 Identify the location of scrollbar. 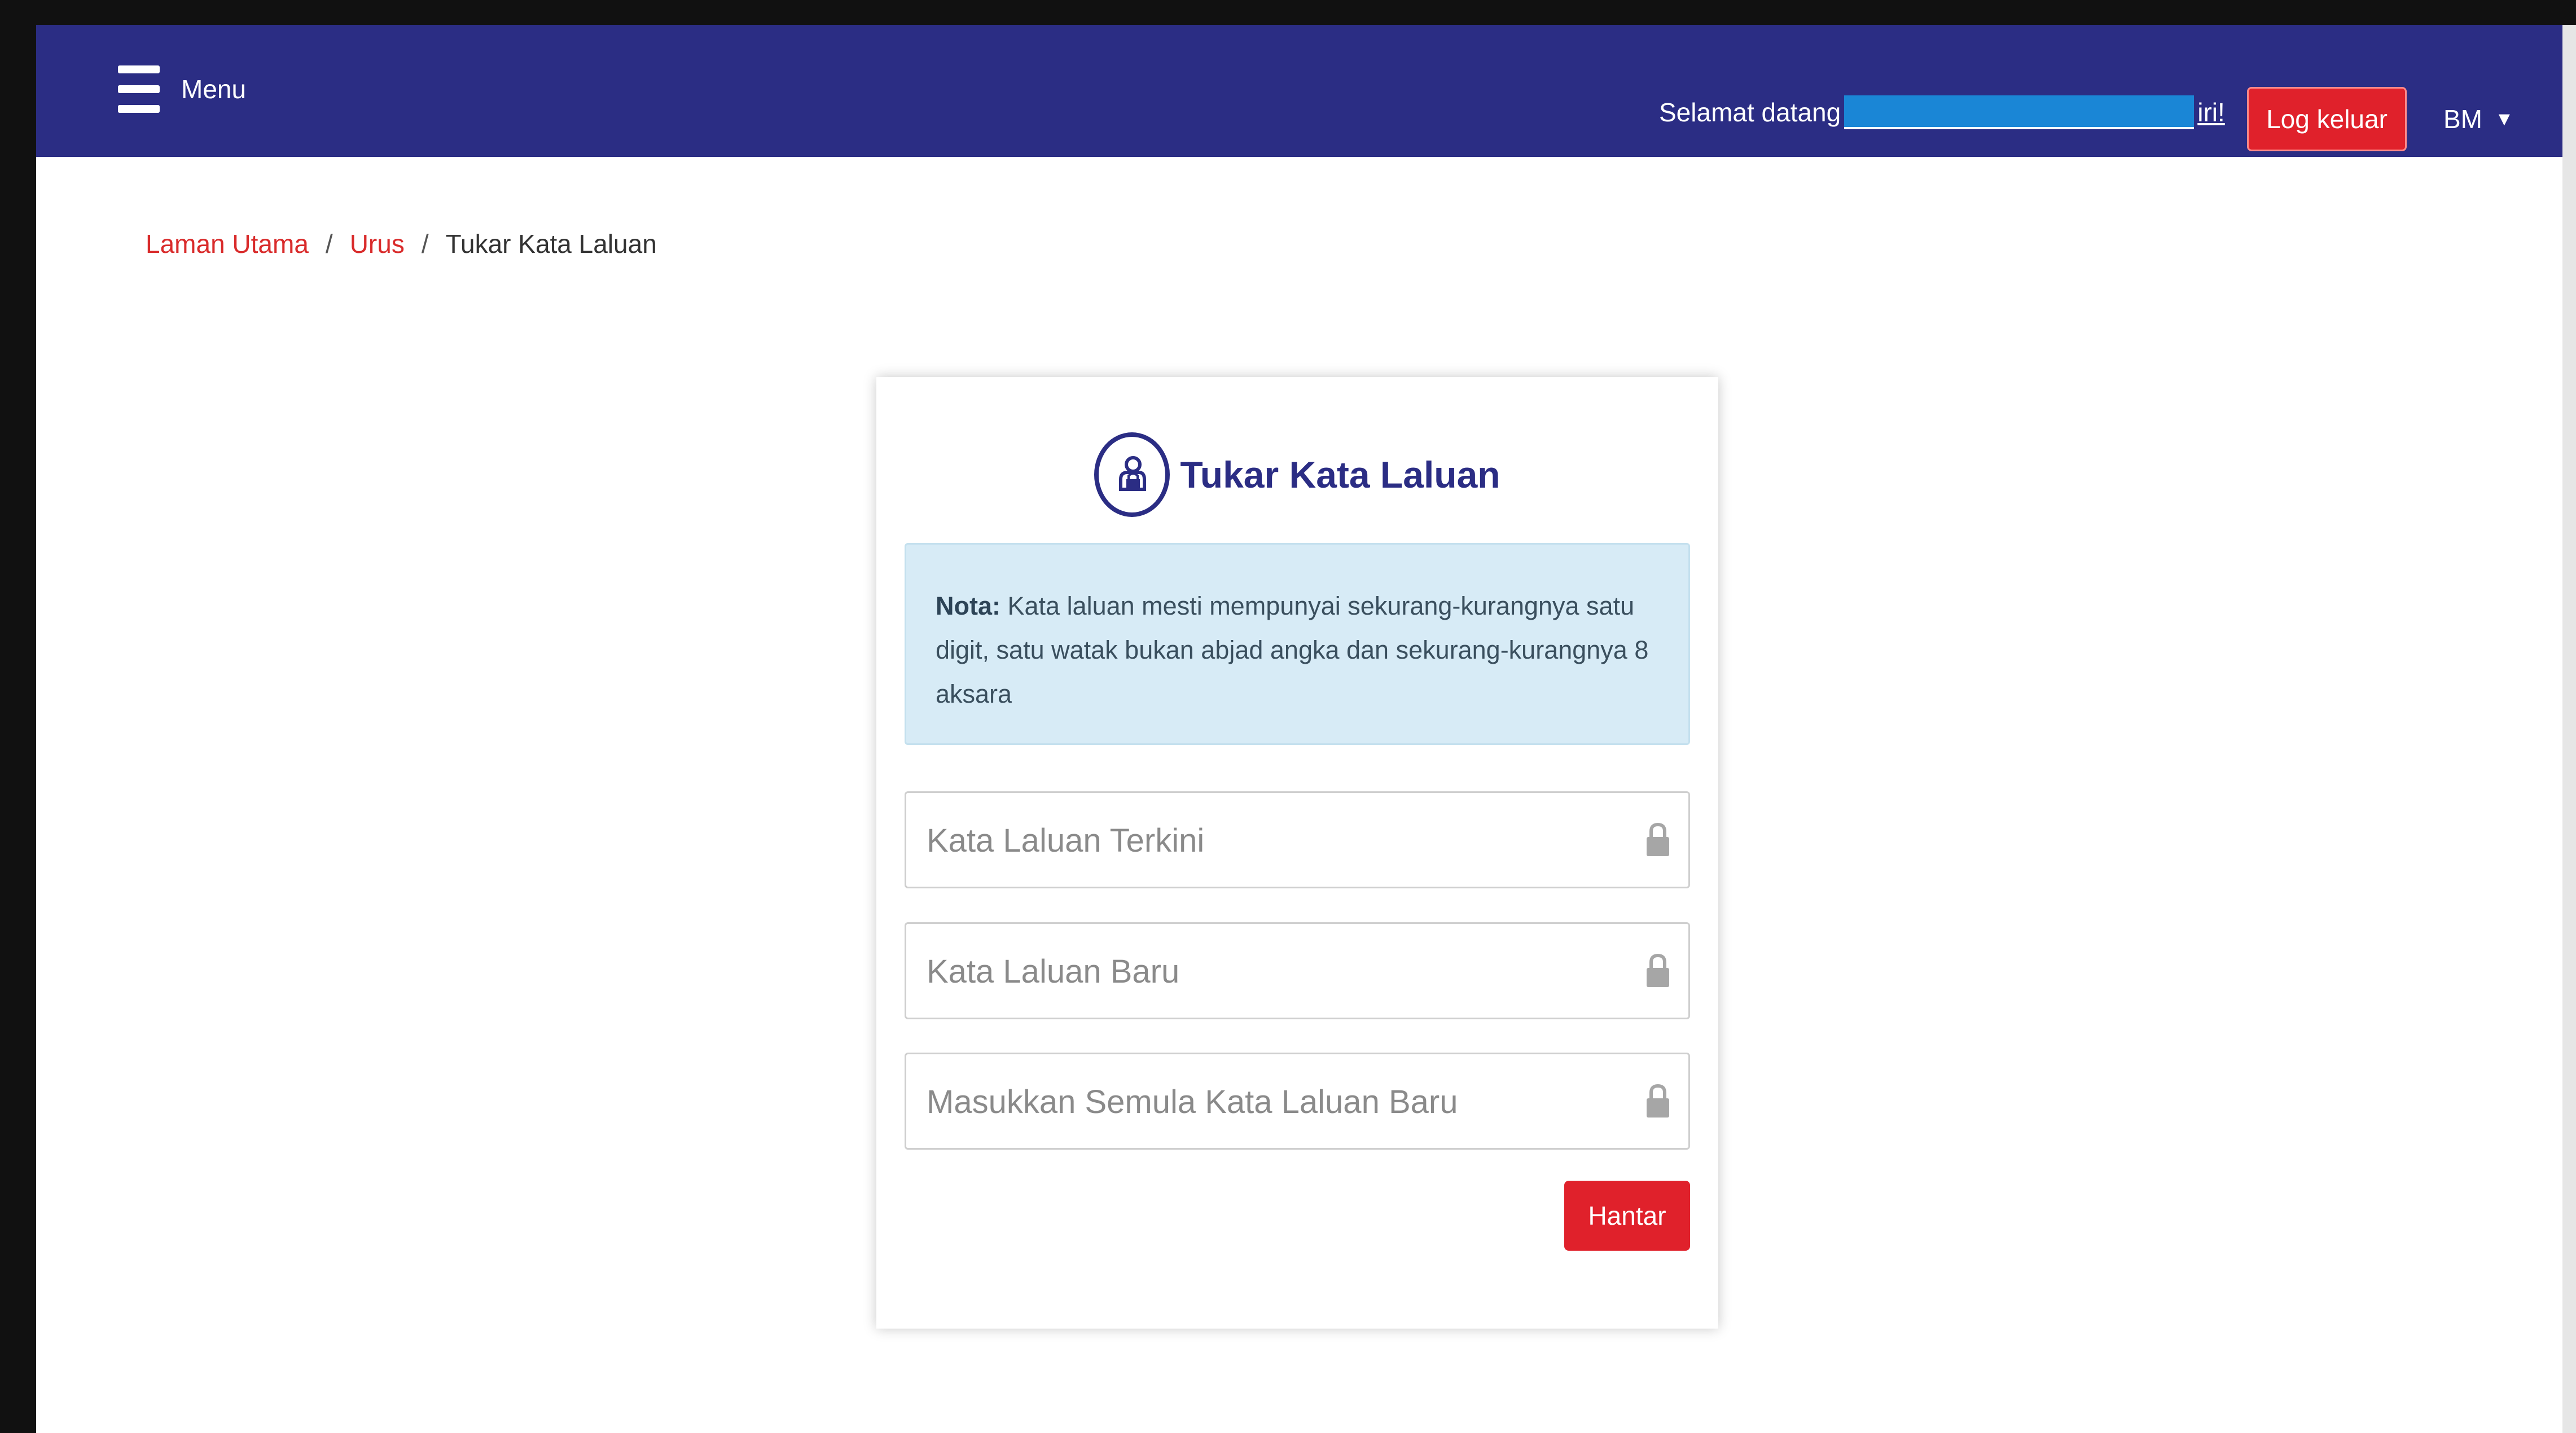
(2569, 729).